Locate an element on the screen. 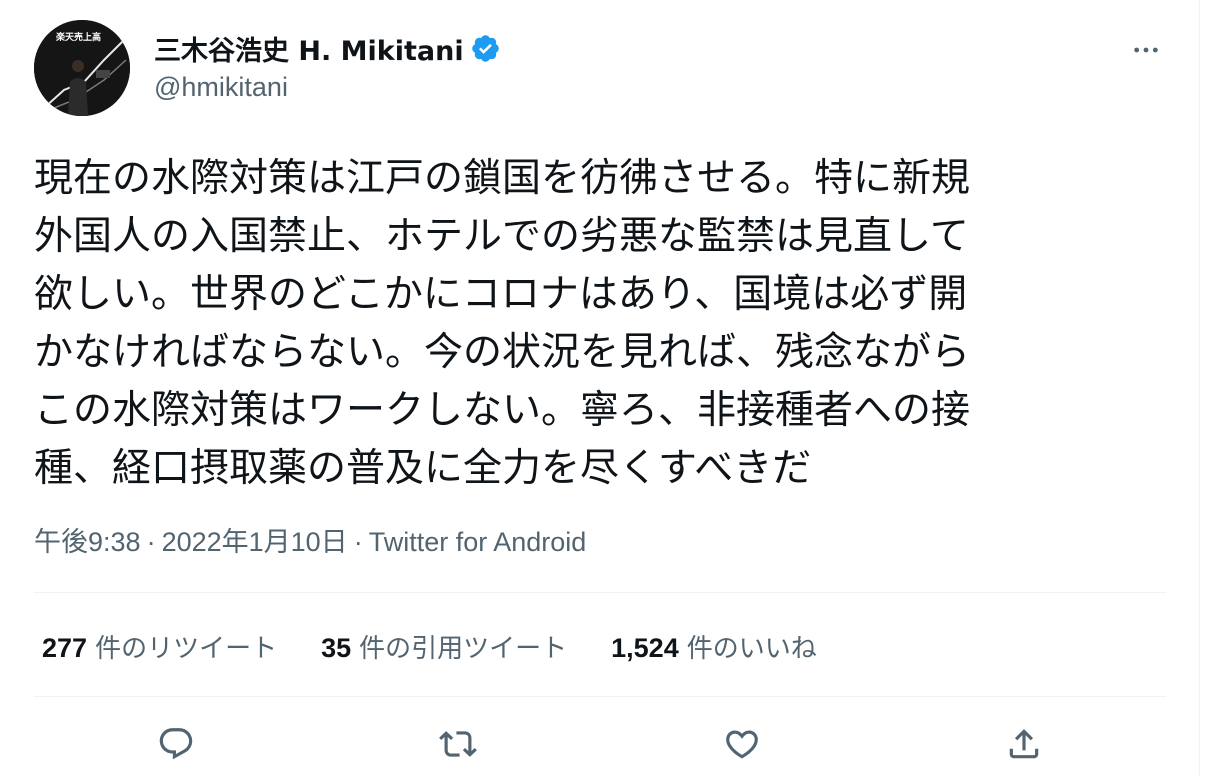 The width and height of the screenshot is (1208, 776). retweet-label: 件のリツイート is located at coordinates (186, 648).